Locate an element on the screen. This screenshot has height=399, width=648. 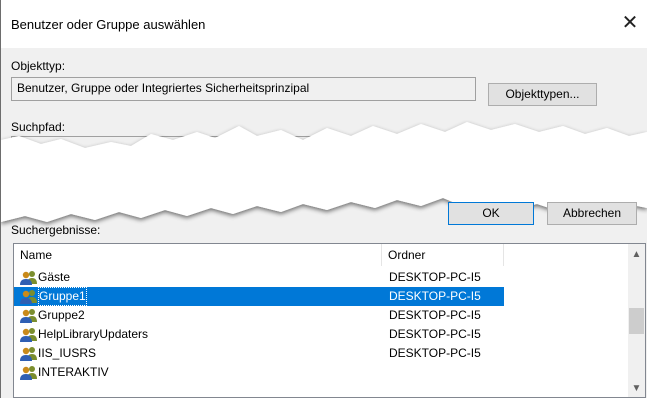
scroll-thumb is located at coordinates (636, 321).